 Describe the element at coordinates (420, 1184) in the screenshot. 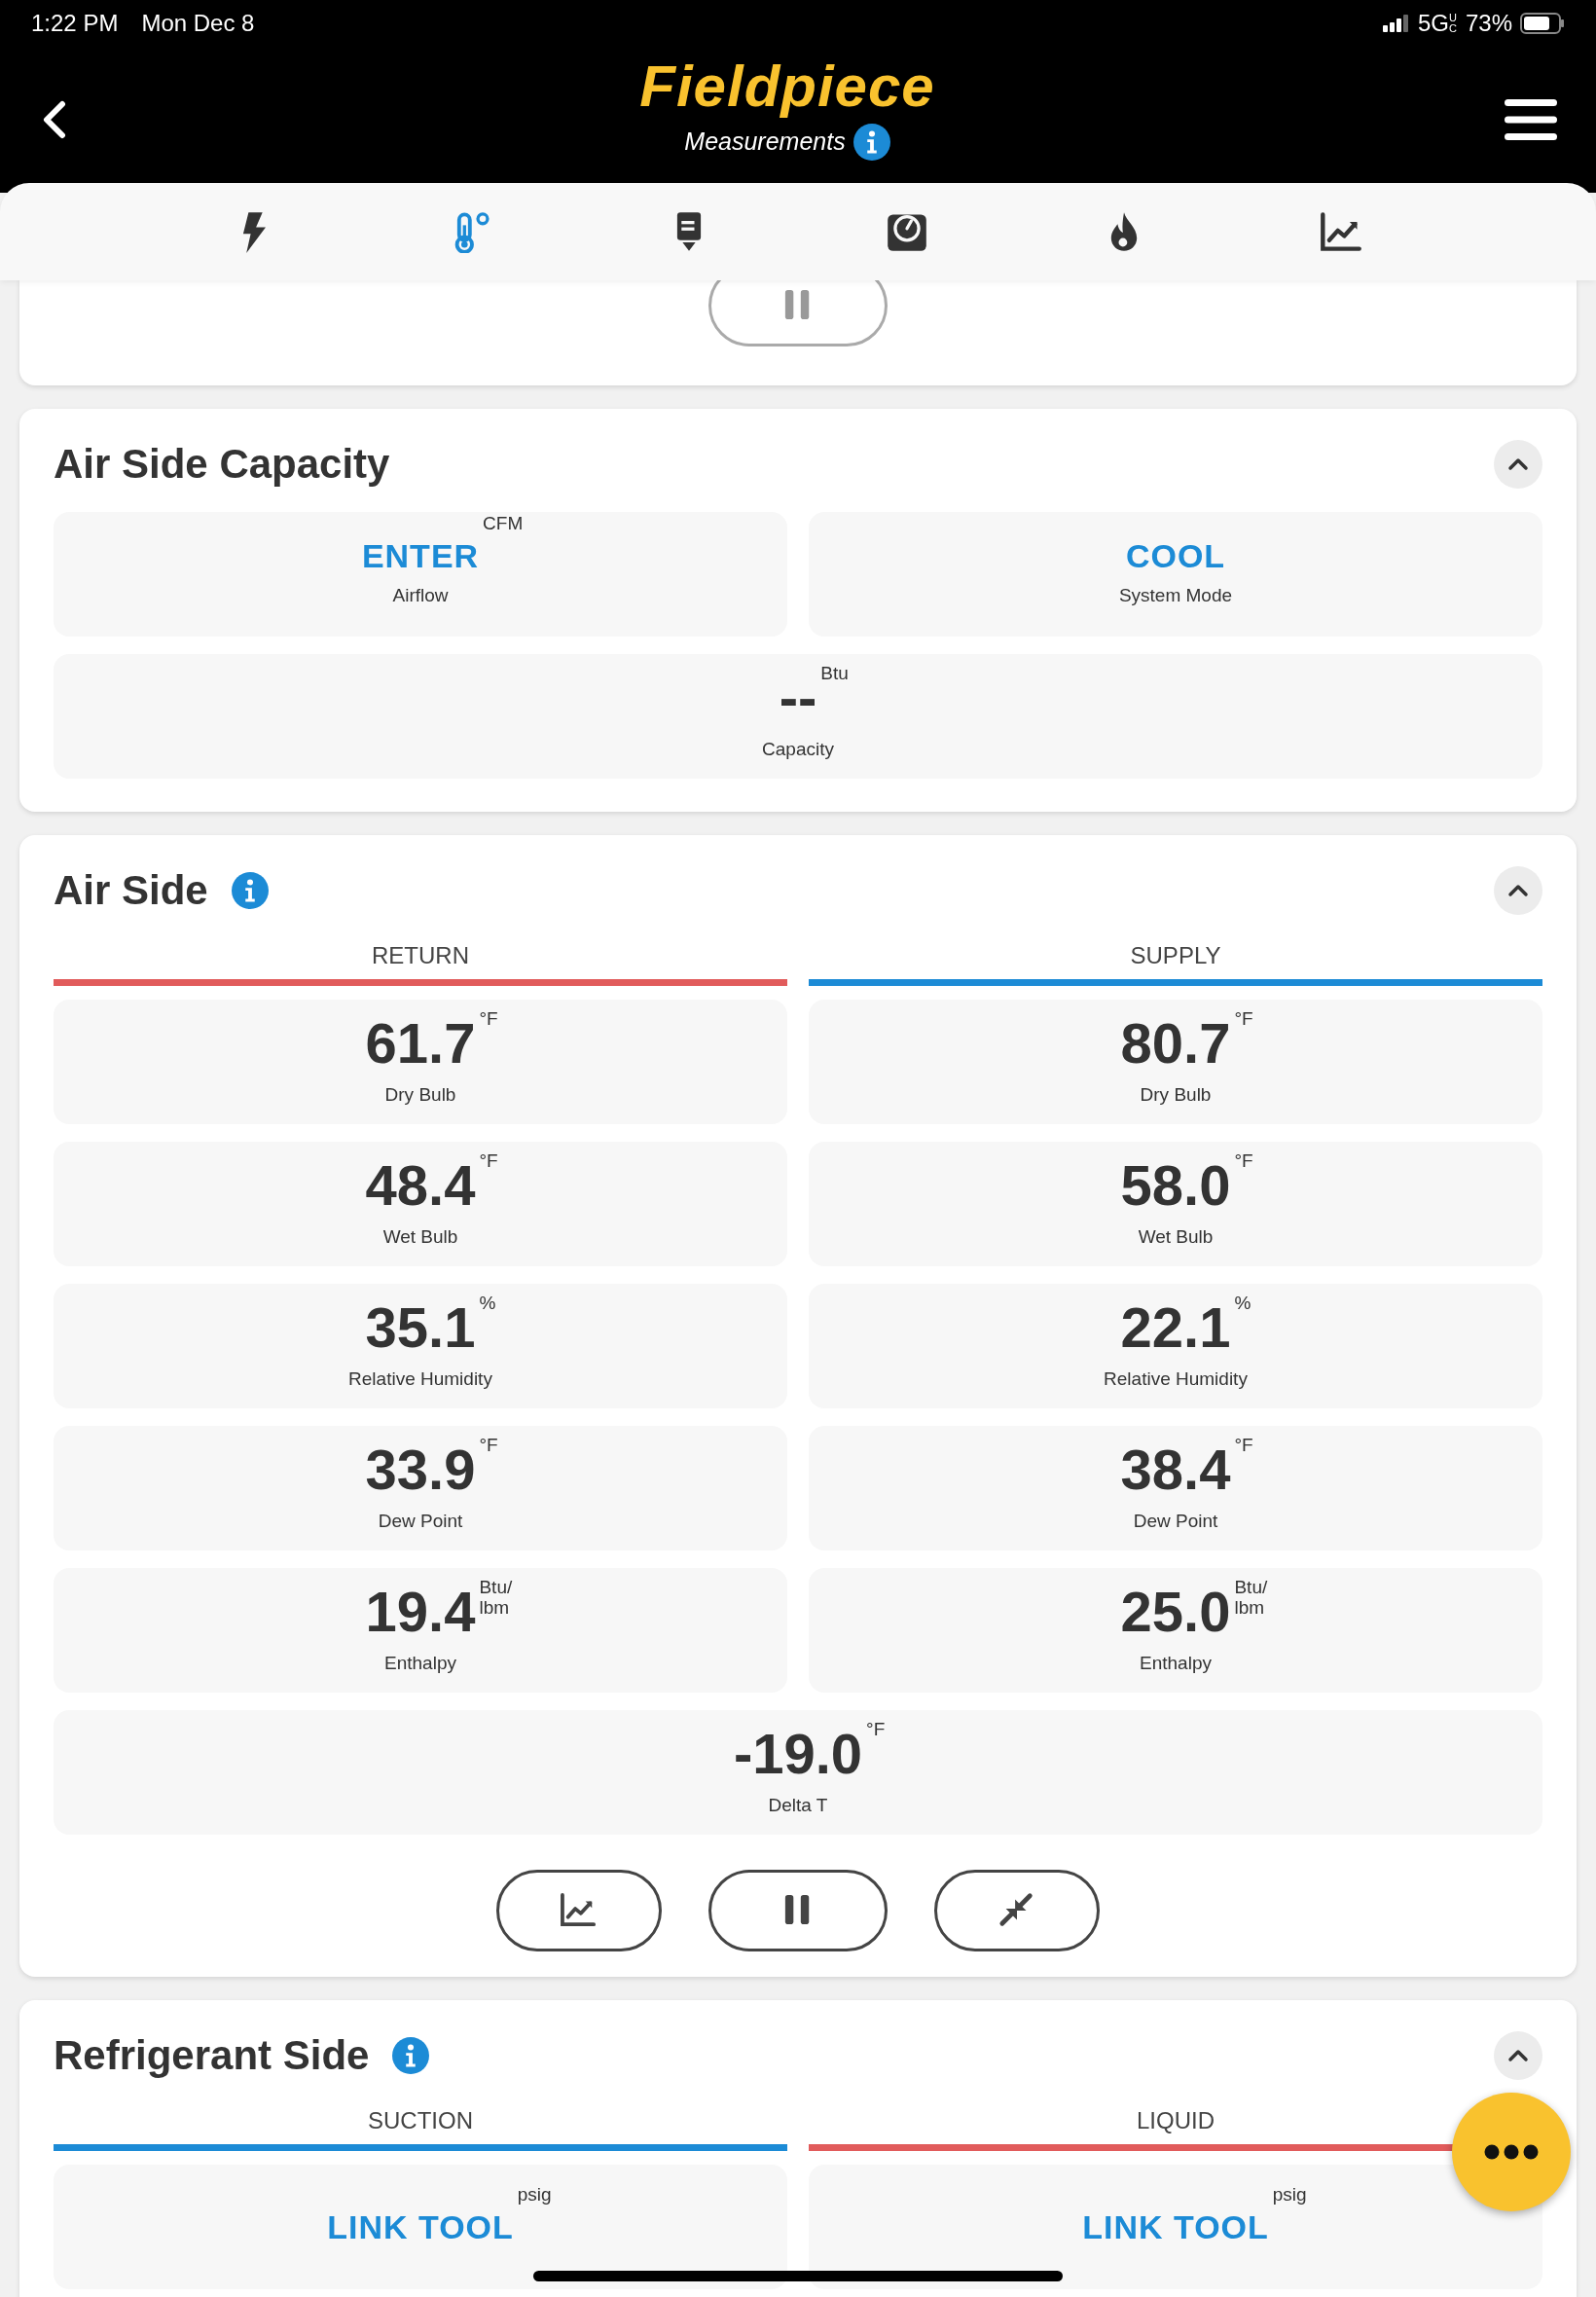

I see `reading-value: 48.4` at that location.